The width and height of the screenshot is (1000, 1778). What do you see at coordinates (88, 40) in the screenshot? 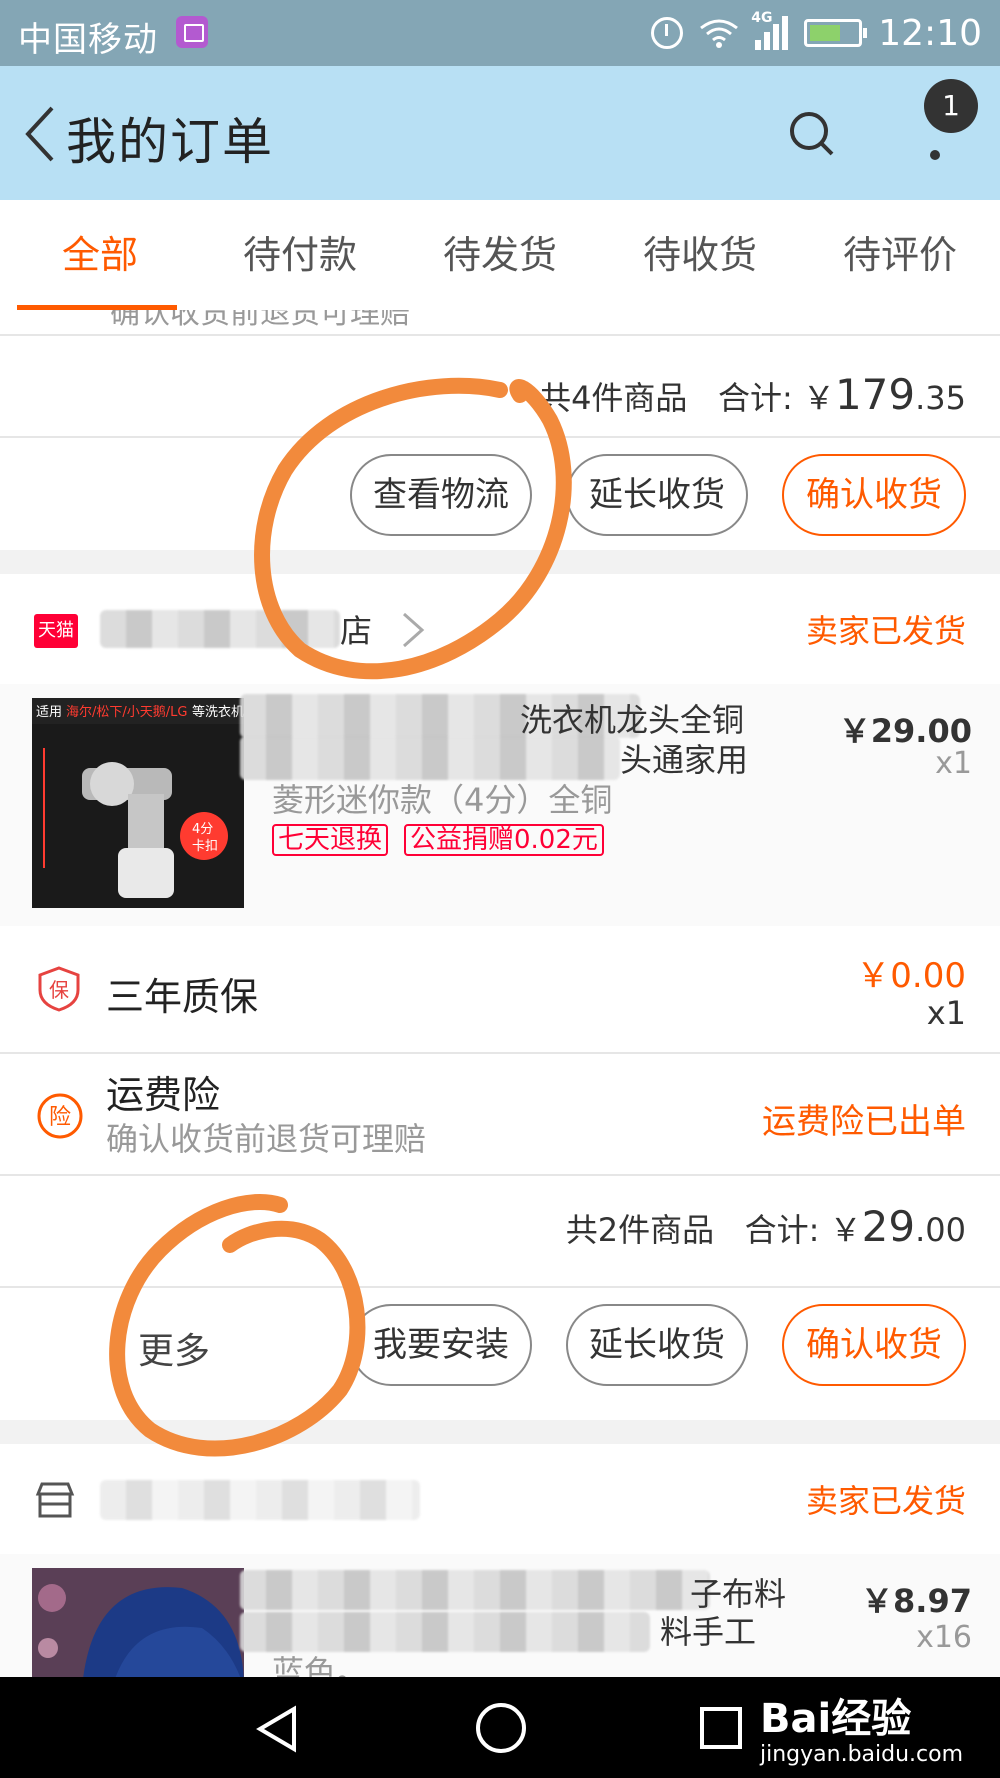
I see `carrier-label: 中国移动` at bounding box center [88, 40].